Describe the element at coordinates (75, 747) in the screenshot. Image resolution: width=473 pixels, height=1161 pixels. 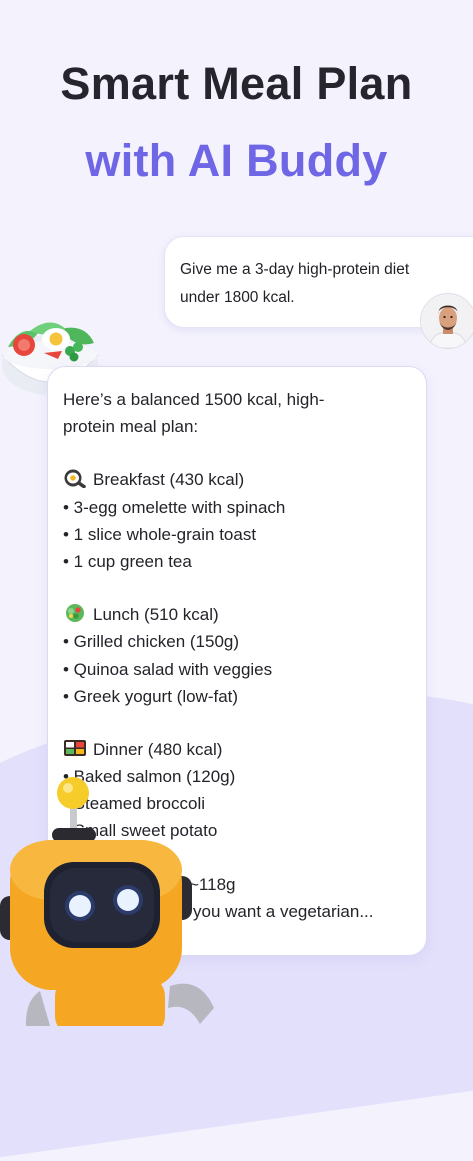
I see `bento-box-icon` at that location.